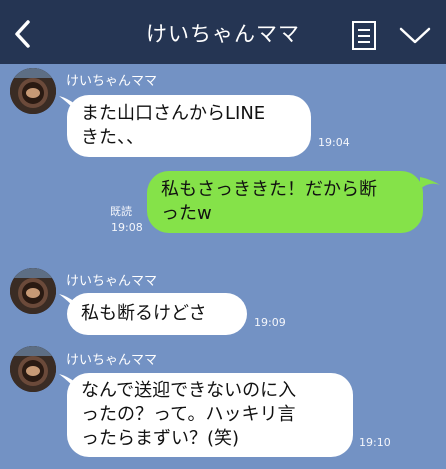  I want to click on note-menu-icon, so click(364, 35).